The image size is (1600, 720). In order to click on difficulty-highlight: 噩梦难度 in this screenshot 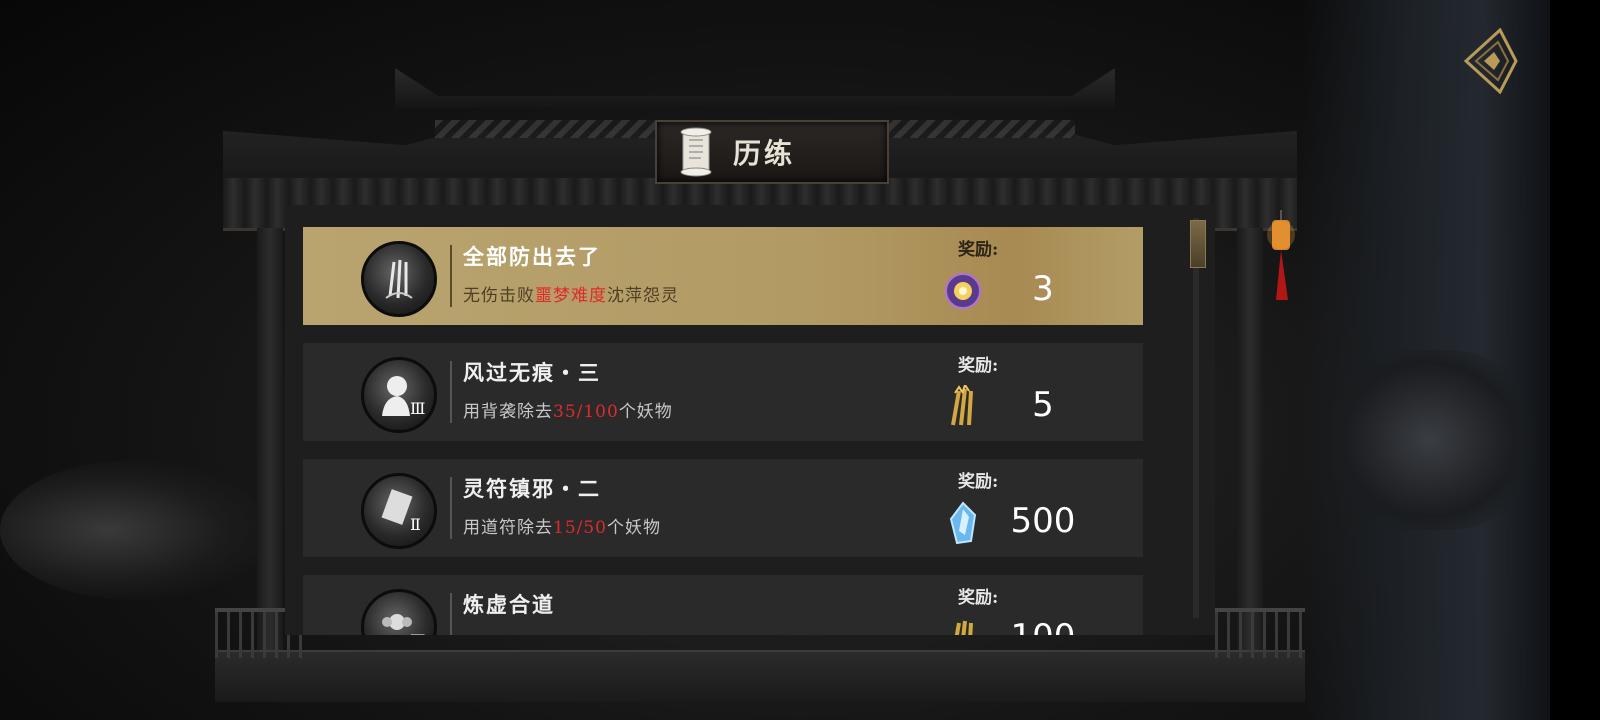, I will do `click(571, 296)`.